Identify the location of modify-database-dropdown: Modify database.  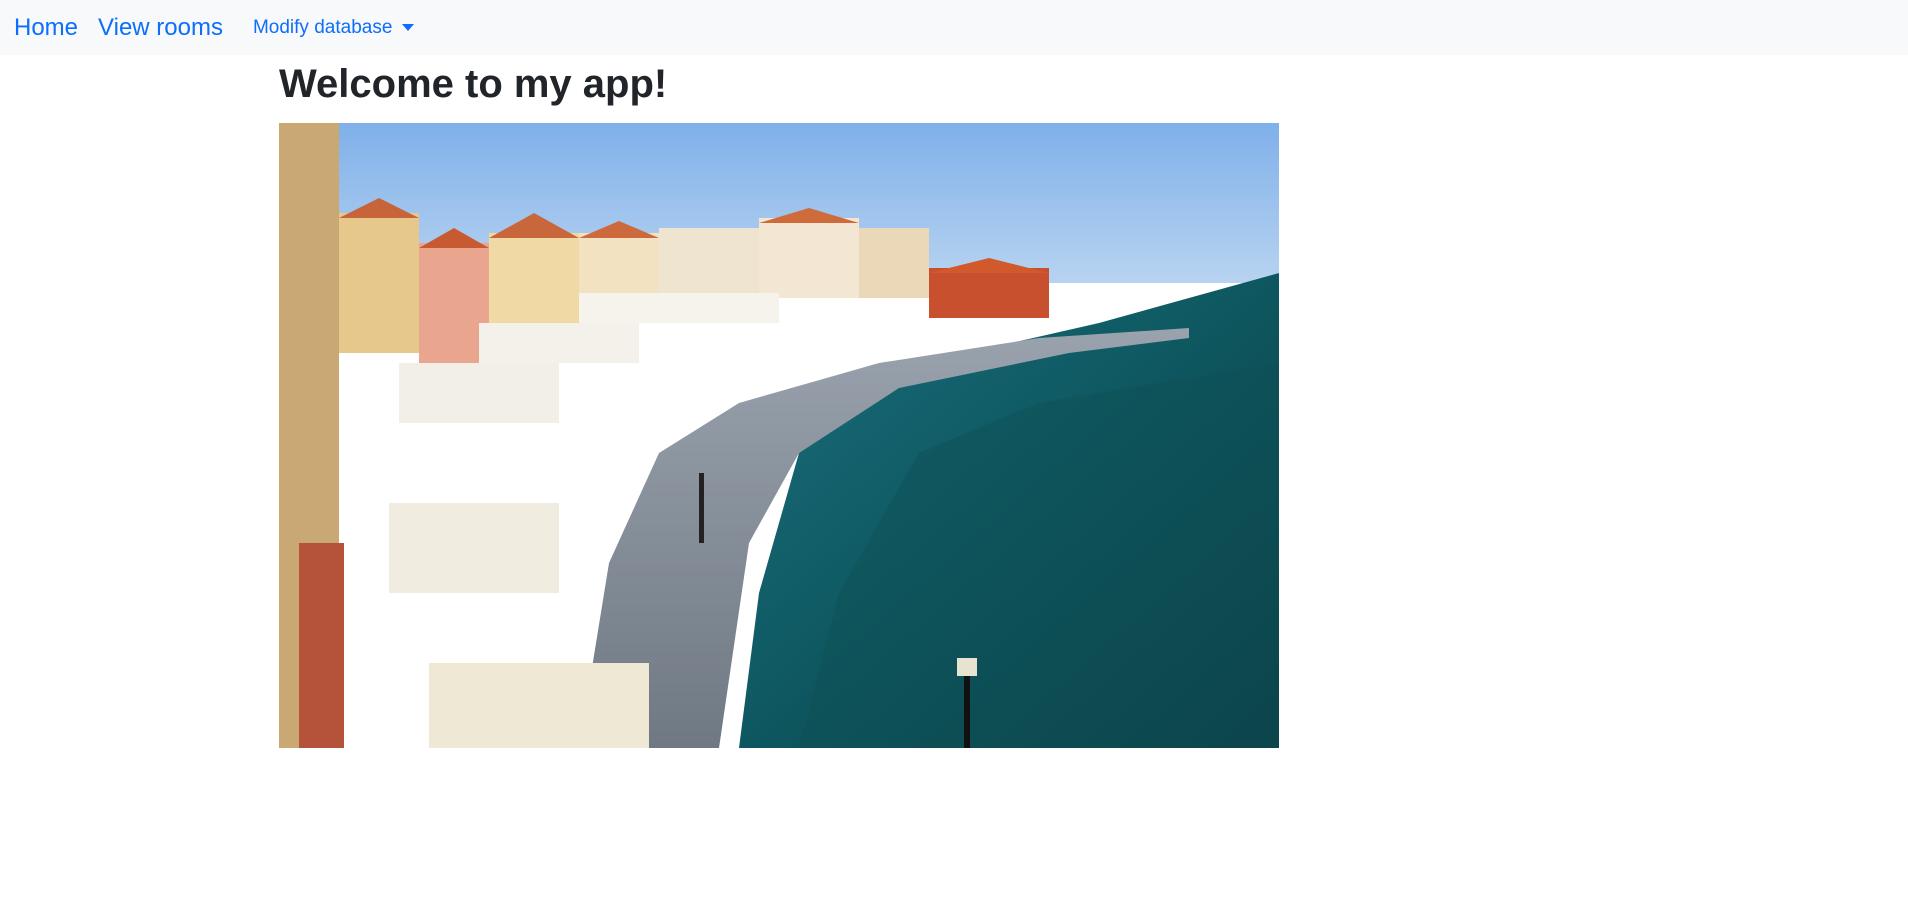
(333, 27).